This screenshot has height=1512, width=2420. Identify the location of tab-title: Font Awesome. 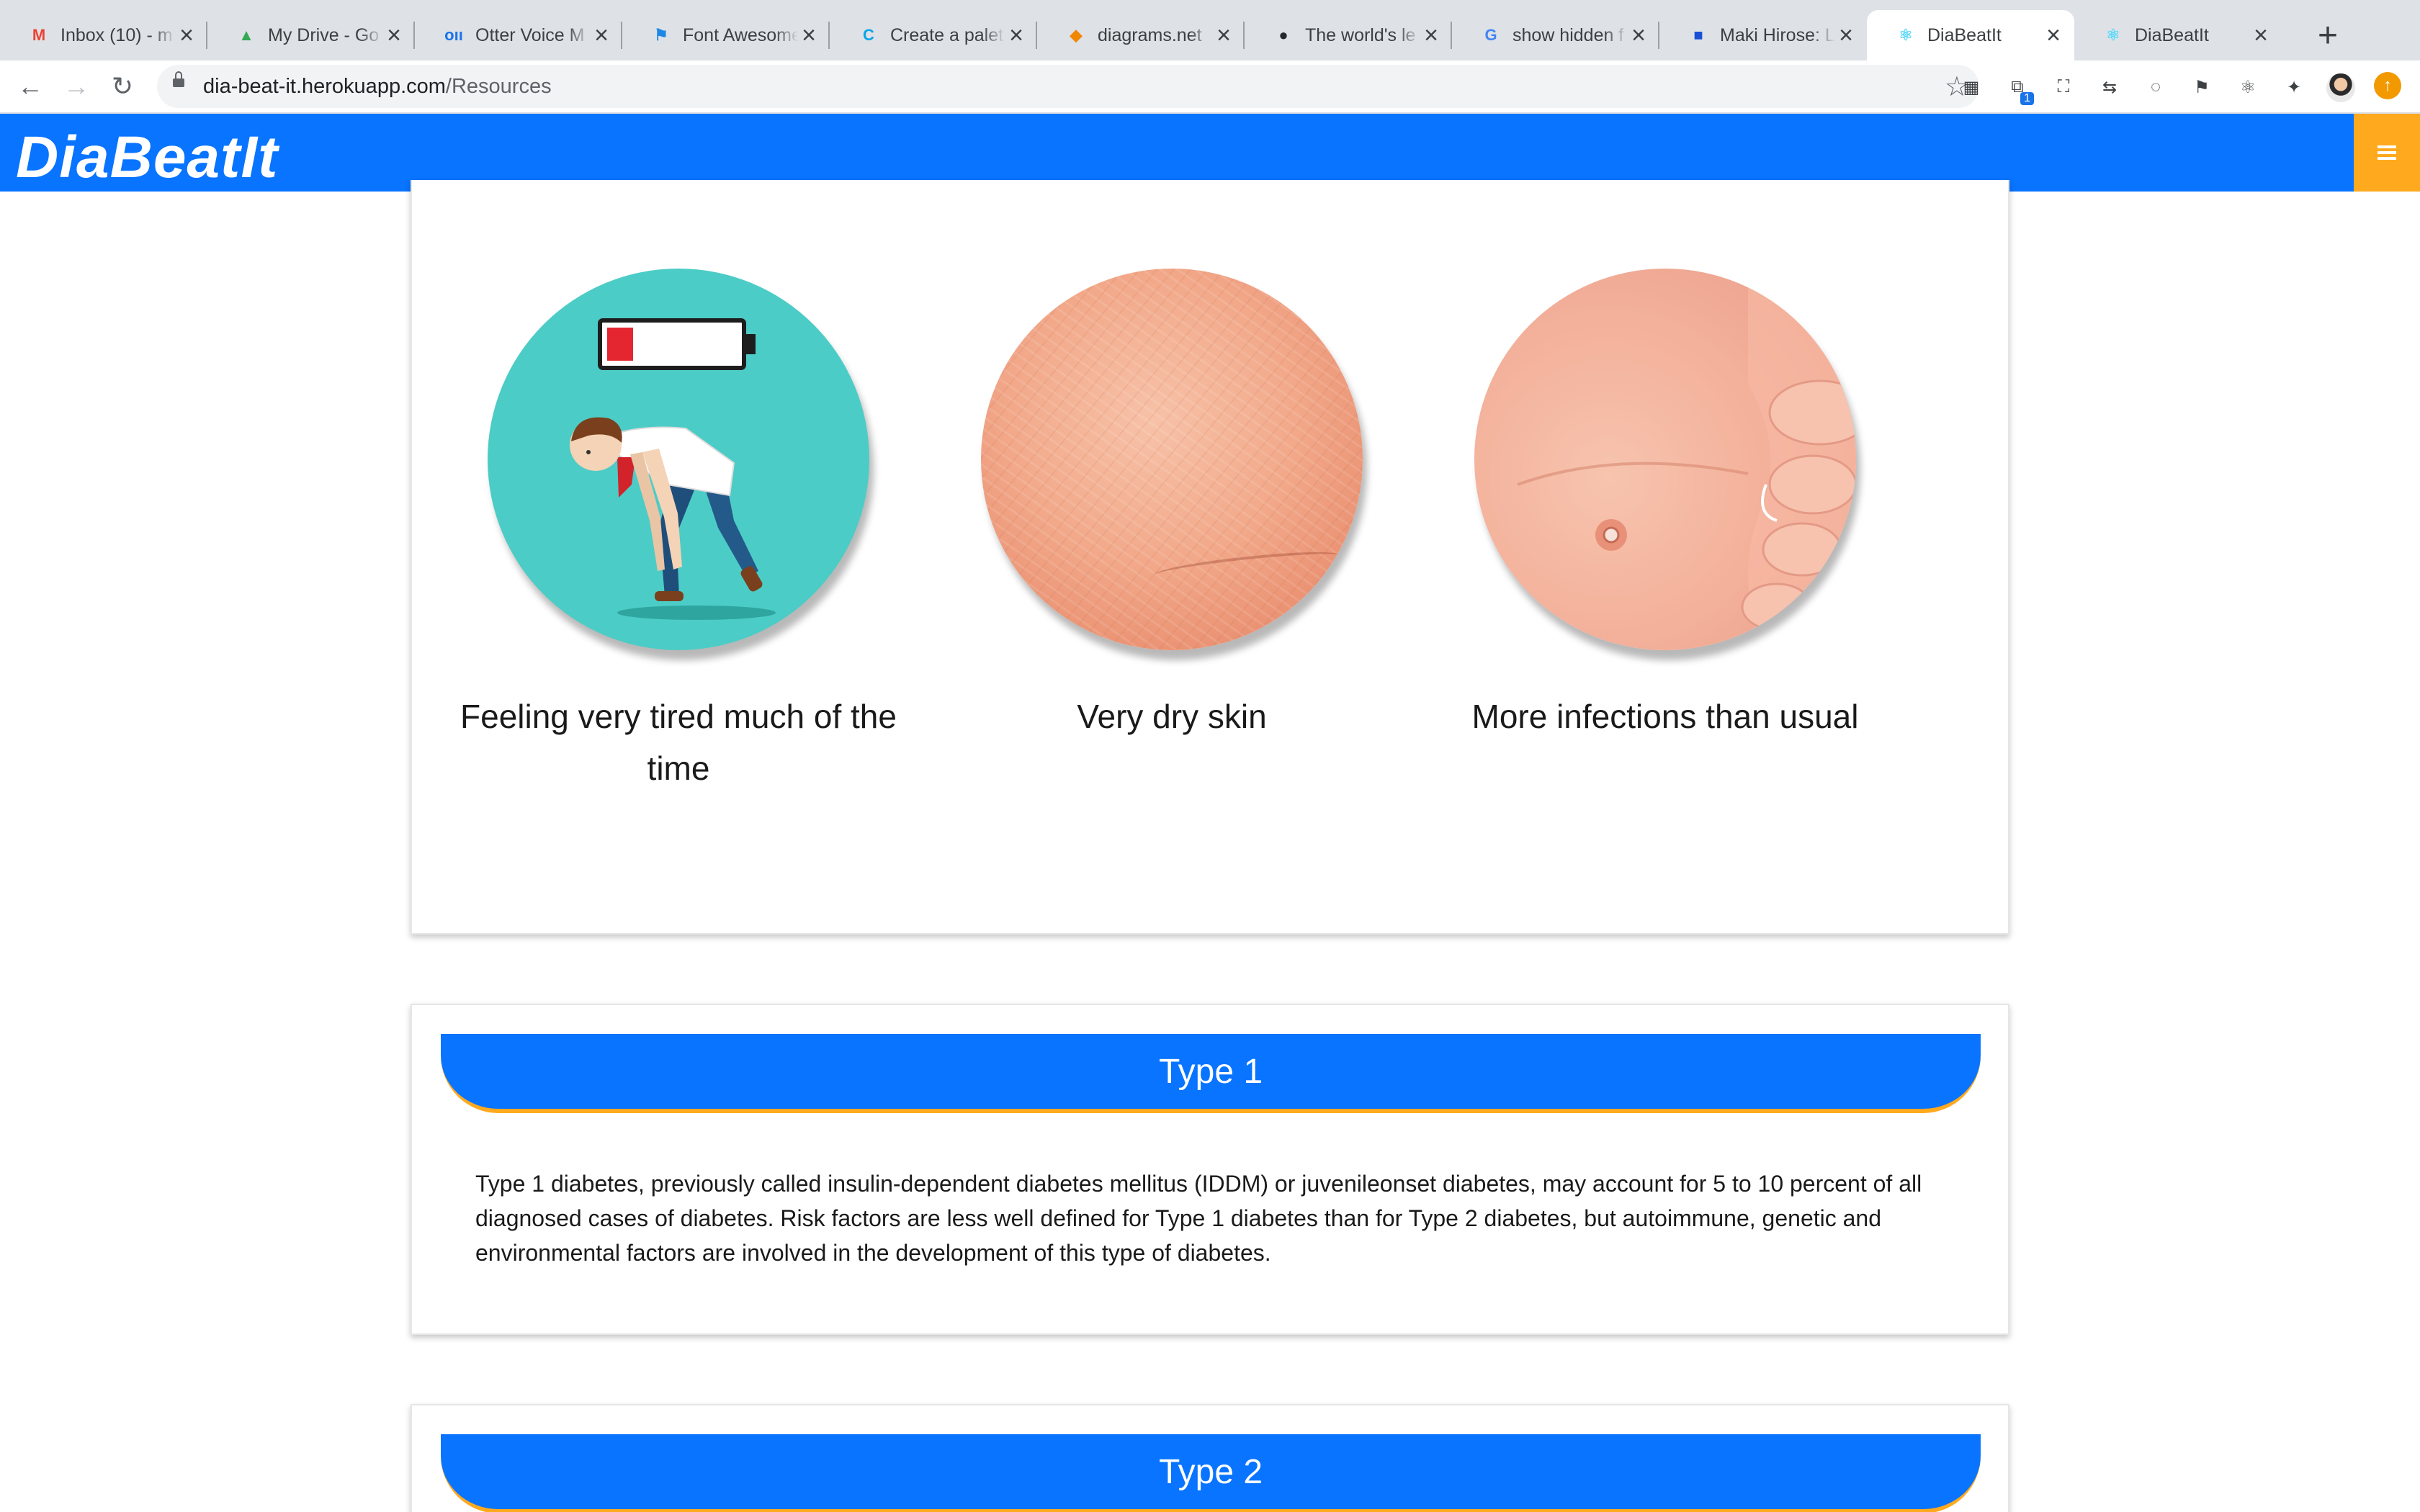
(740, 34).